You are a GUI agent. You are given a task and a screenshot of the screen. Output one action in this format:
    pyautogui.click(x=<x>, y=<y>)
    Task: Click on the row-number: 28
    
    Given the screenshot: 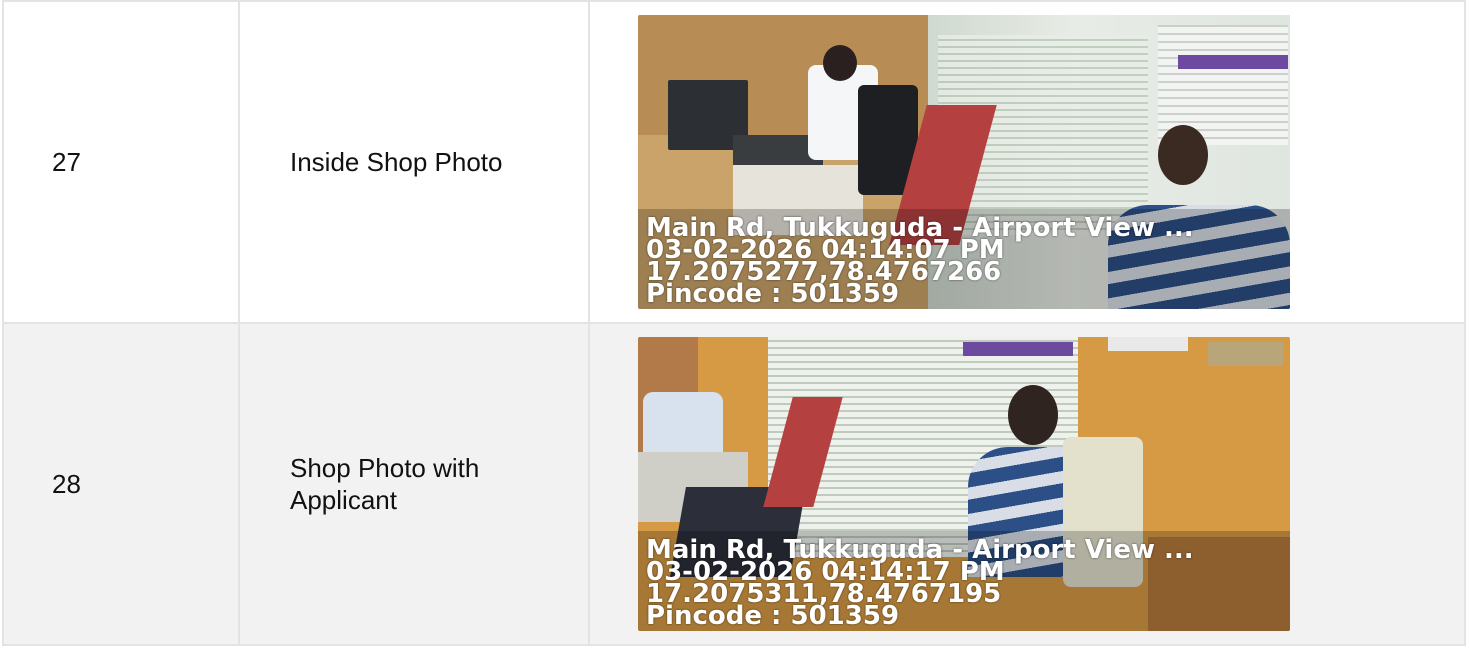 What is the action you would take?
    pyautogui.click(x=121, y=484)
    